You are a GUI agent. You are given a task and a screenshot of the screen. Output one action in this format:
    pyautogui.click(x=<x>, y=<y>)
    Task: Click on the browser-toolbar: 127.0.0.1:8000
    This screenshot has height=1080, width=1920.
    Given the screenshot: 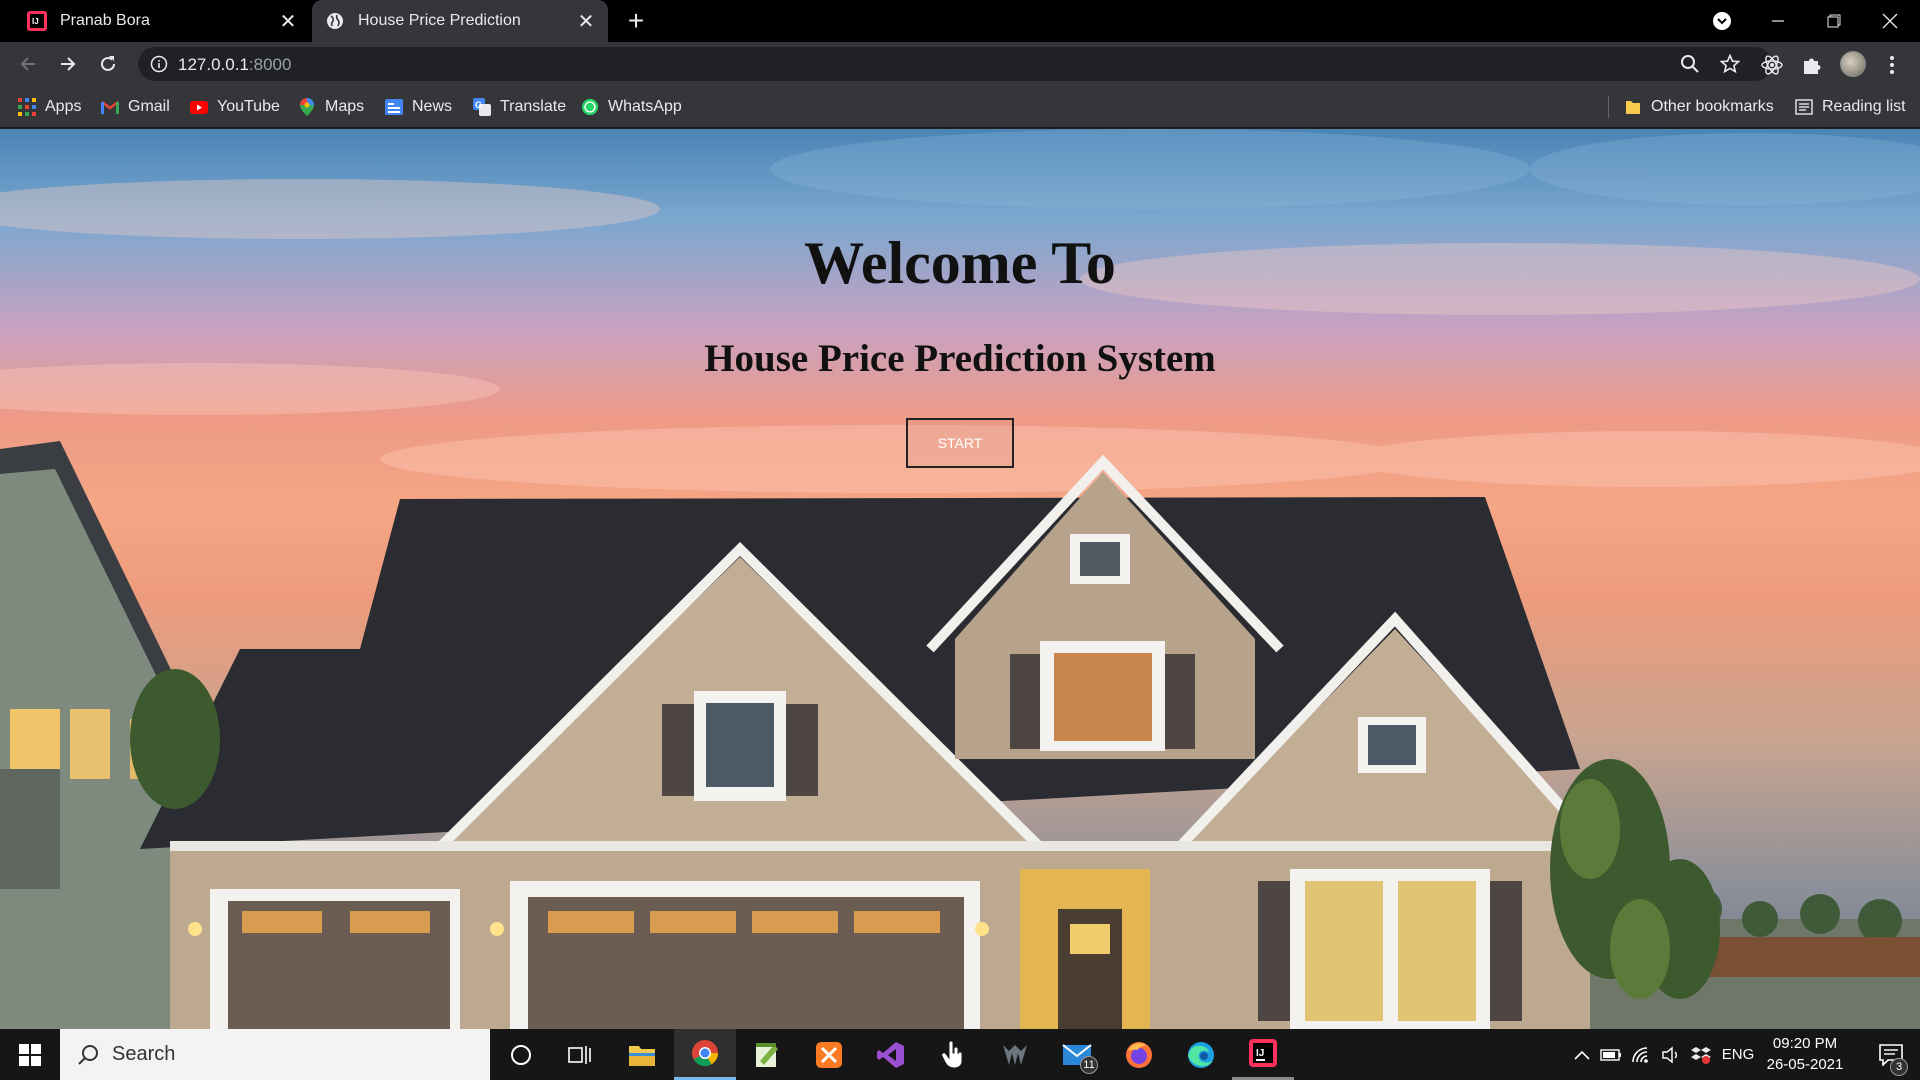 What is the action you would take?
    pyautogui.click(x=960, y=64)
    